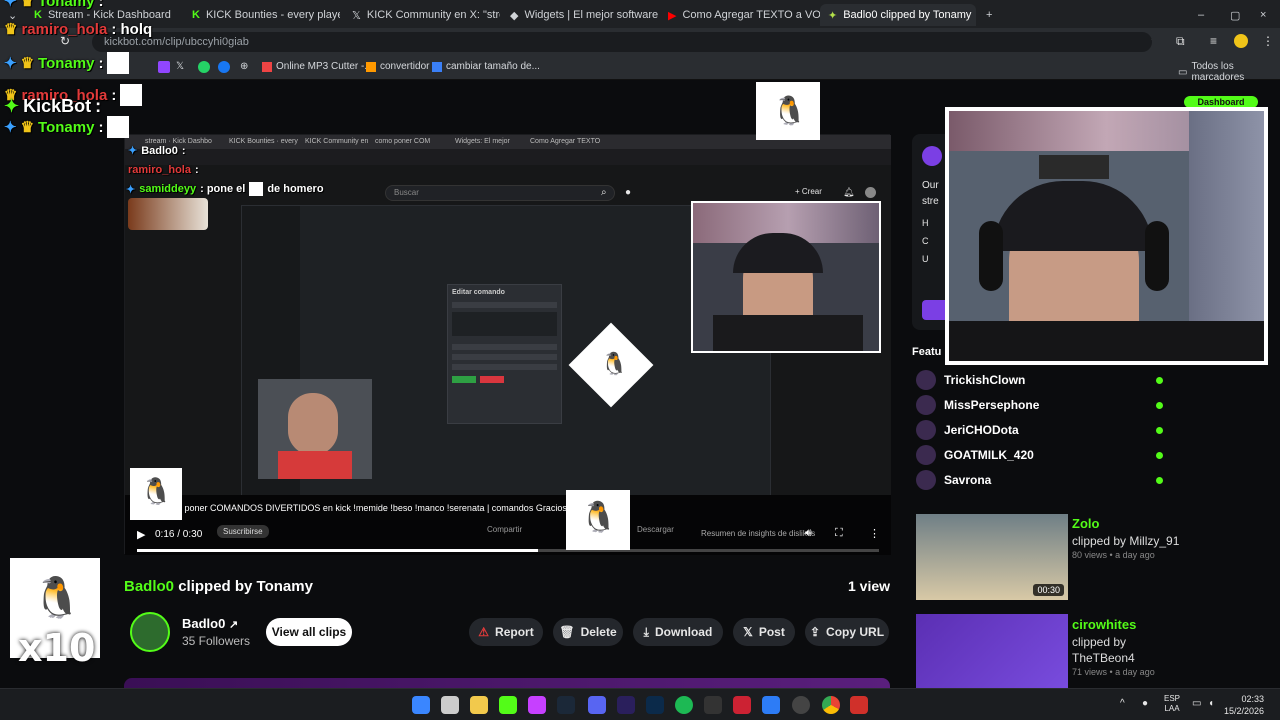 This screenshot has width=1280, height=720. What do you see at coordinates (1243, 711) in the screenshot?
I see `clock-date: 15/2/2026` at bounding box center [1243, 711].